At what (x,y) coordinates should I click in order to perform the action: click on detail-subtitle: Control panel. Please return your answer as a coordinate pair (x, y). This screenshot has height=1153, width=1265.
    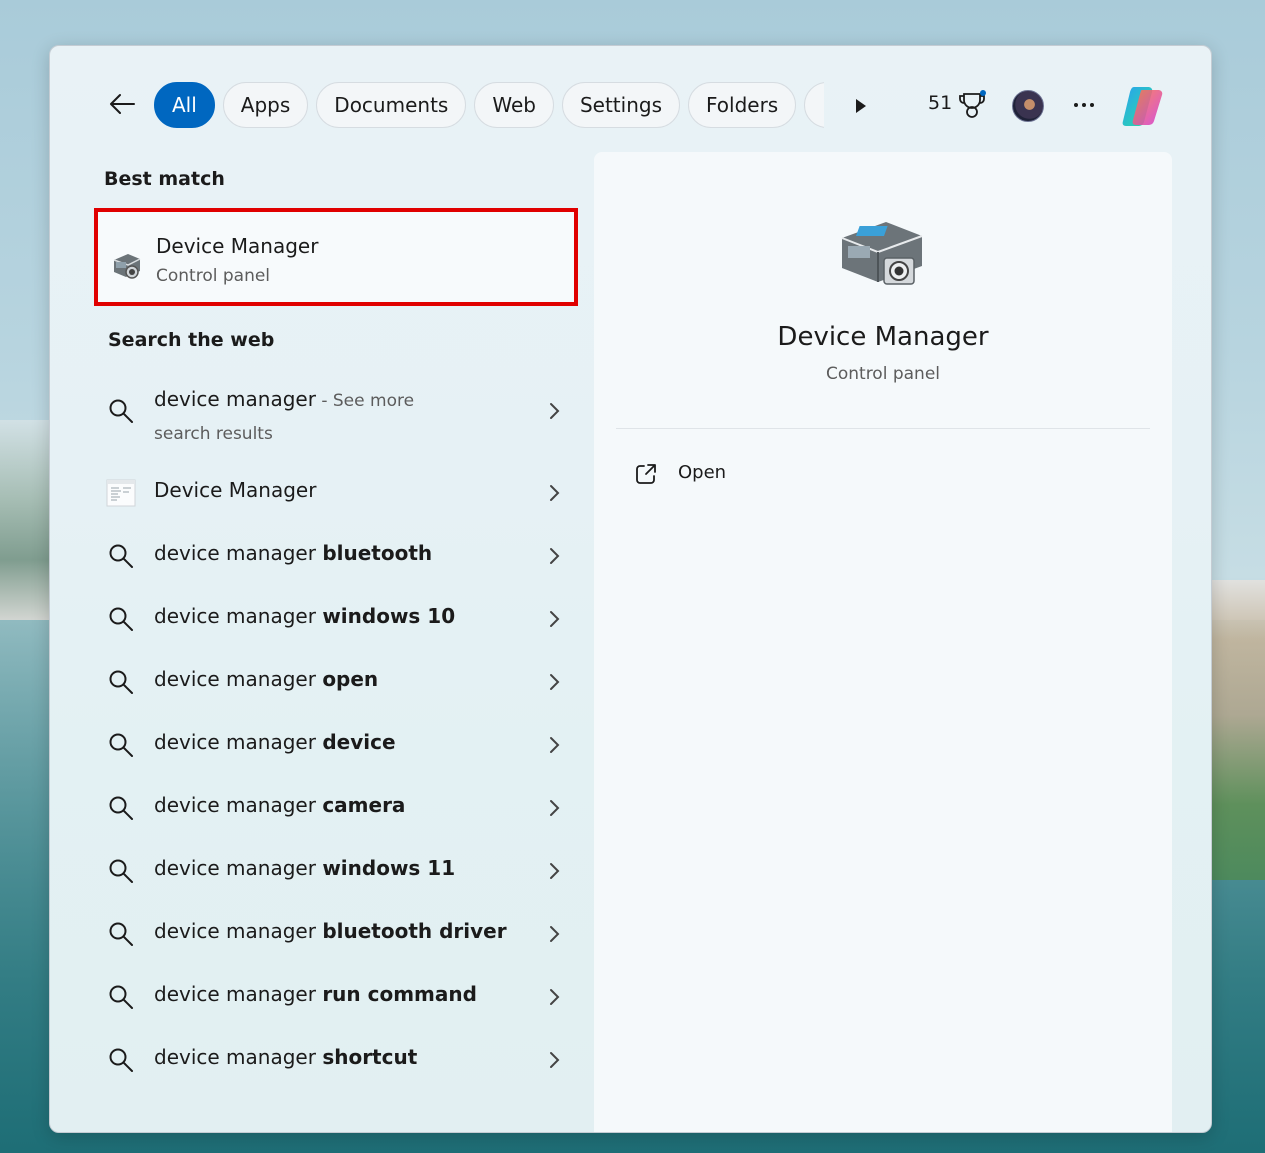
    Looking at the image, I should click on (883, 374).